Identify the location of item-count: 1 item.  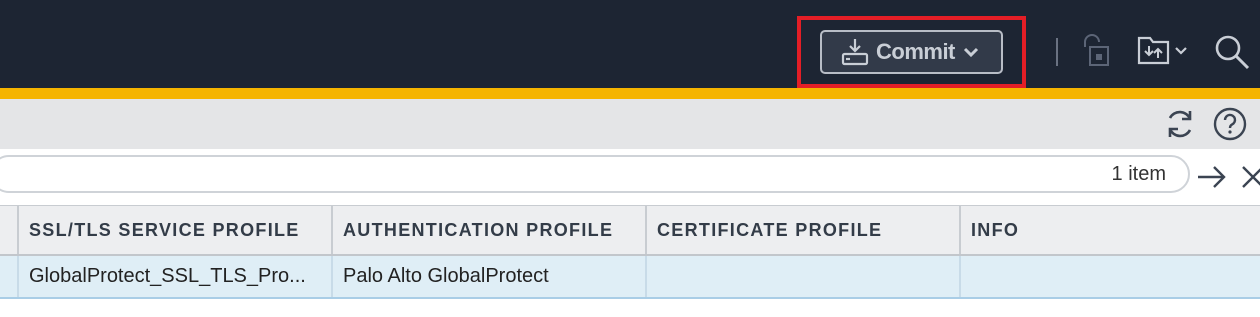
(1138, 174).